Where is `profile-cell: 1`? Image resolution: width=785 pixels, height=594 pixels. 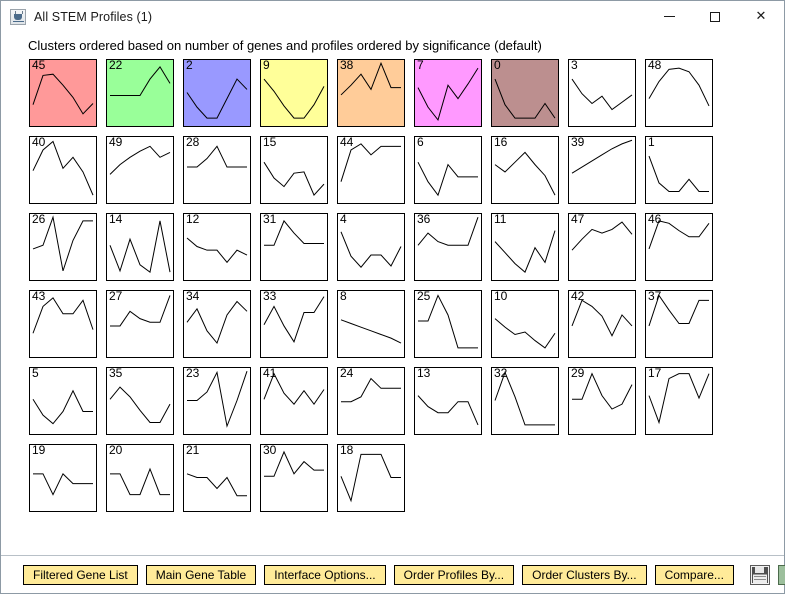 profile-cell: 1 is located at coordinates (679, 170).